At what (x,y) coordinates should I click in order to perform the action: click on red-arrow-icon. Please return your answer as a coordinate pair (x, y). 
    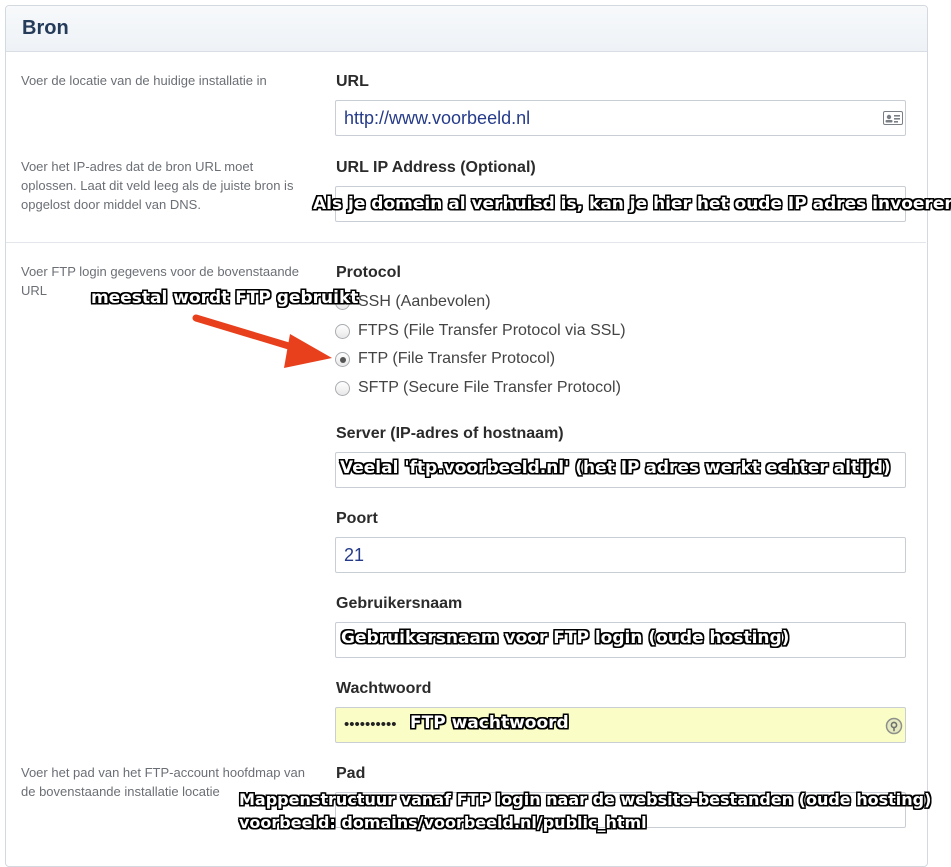
    Looking at the image, I should click on (262, 341).